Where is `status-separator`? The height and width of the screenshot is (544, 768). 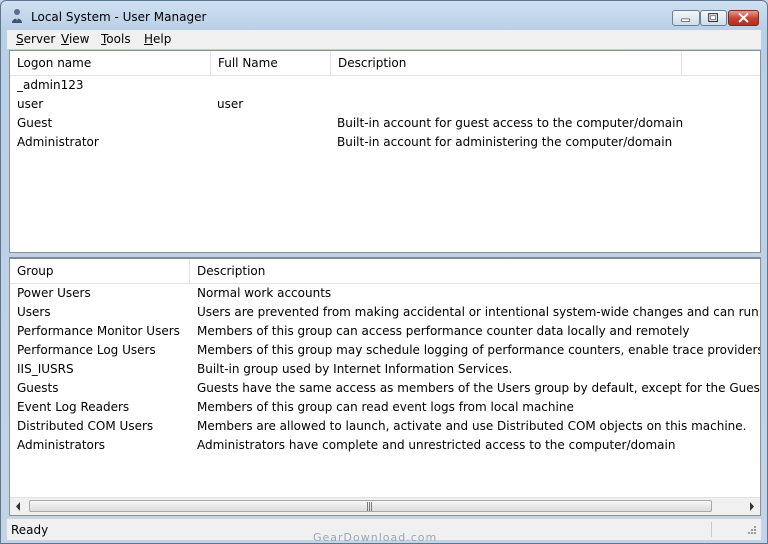
status-separator is located at coordinates (711, 529).